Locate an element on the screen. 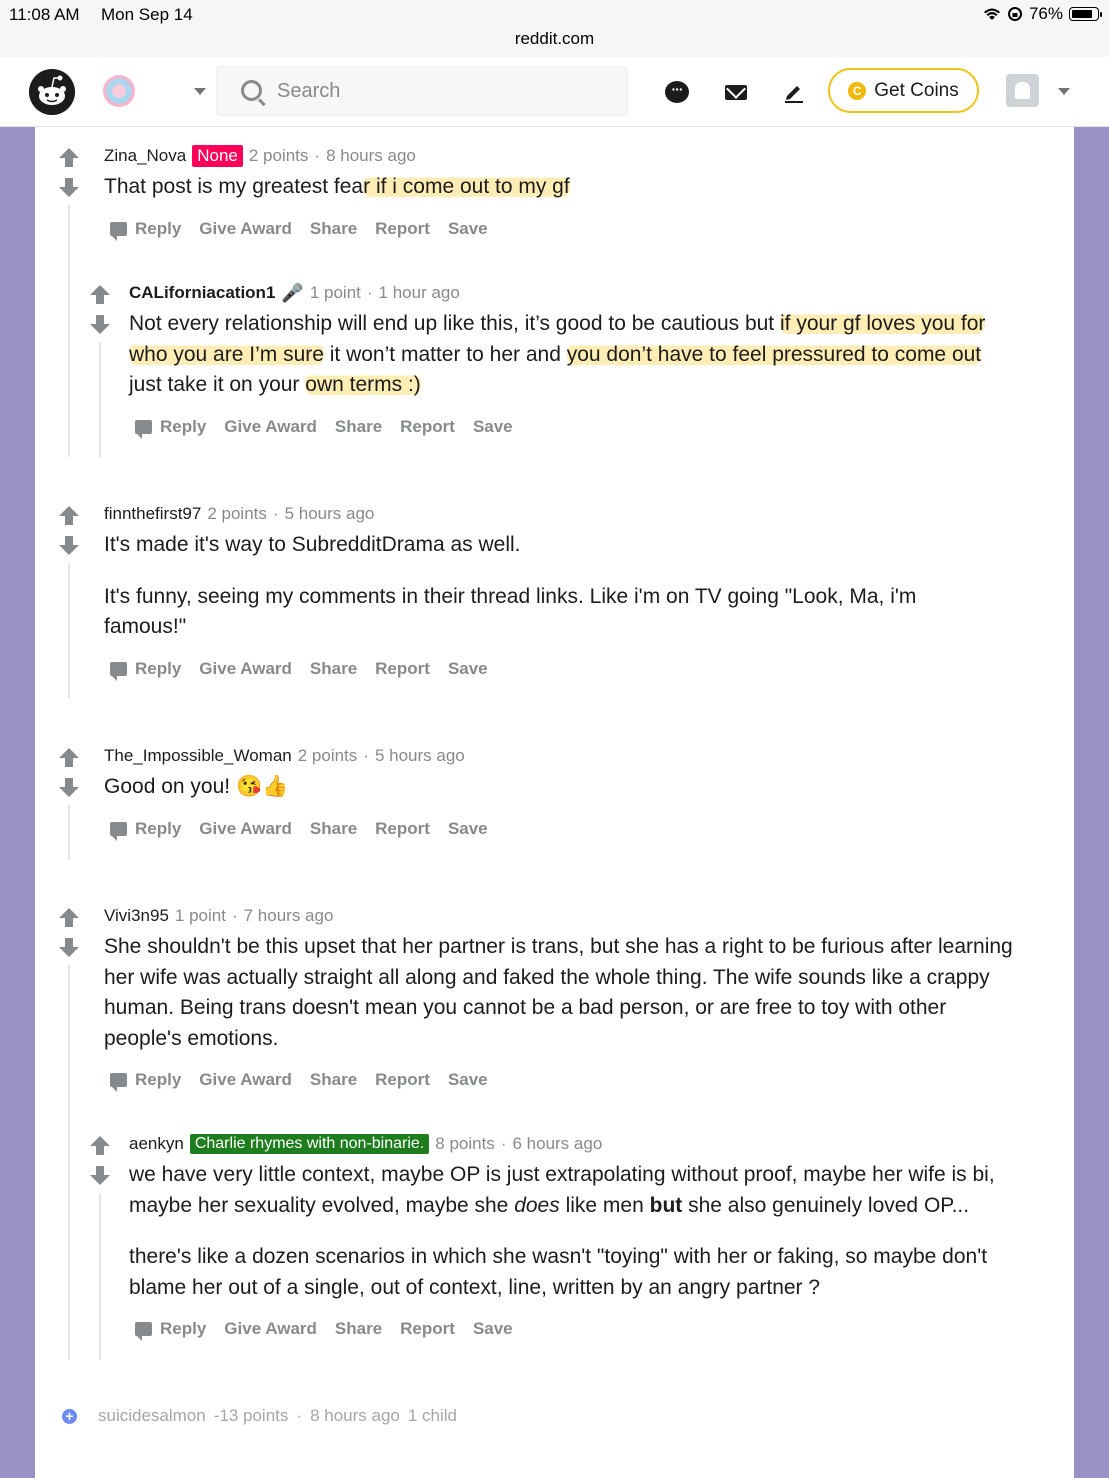  comment-meta: CALiforniacation1 🎤 1 point · 1 hour ago is located at coordinates (294, 292).